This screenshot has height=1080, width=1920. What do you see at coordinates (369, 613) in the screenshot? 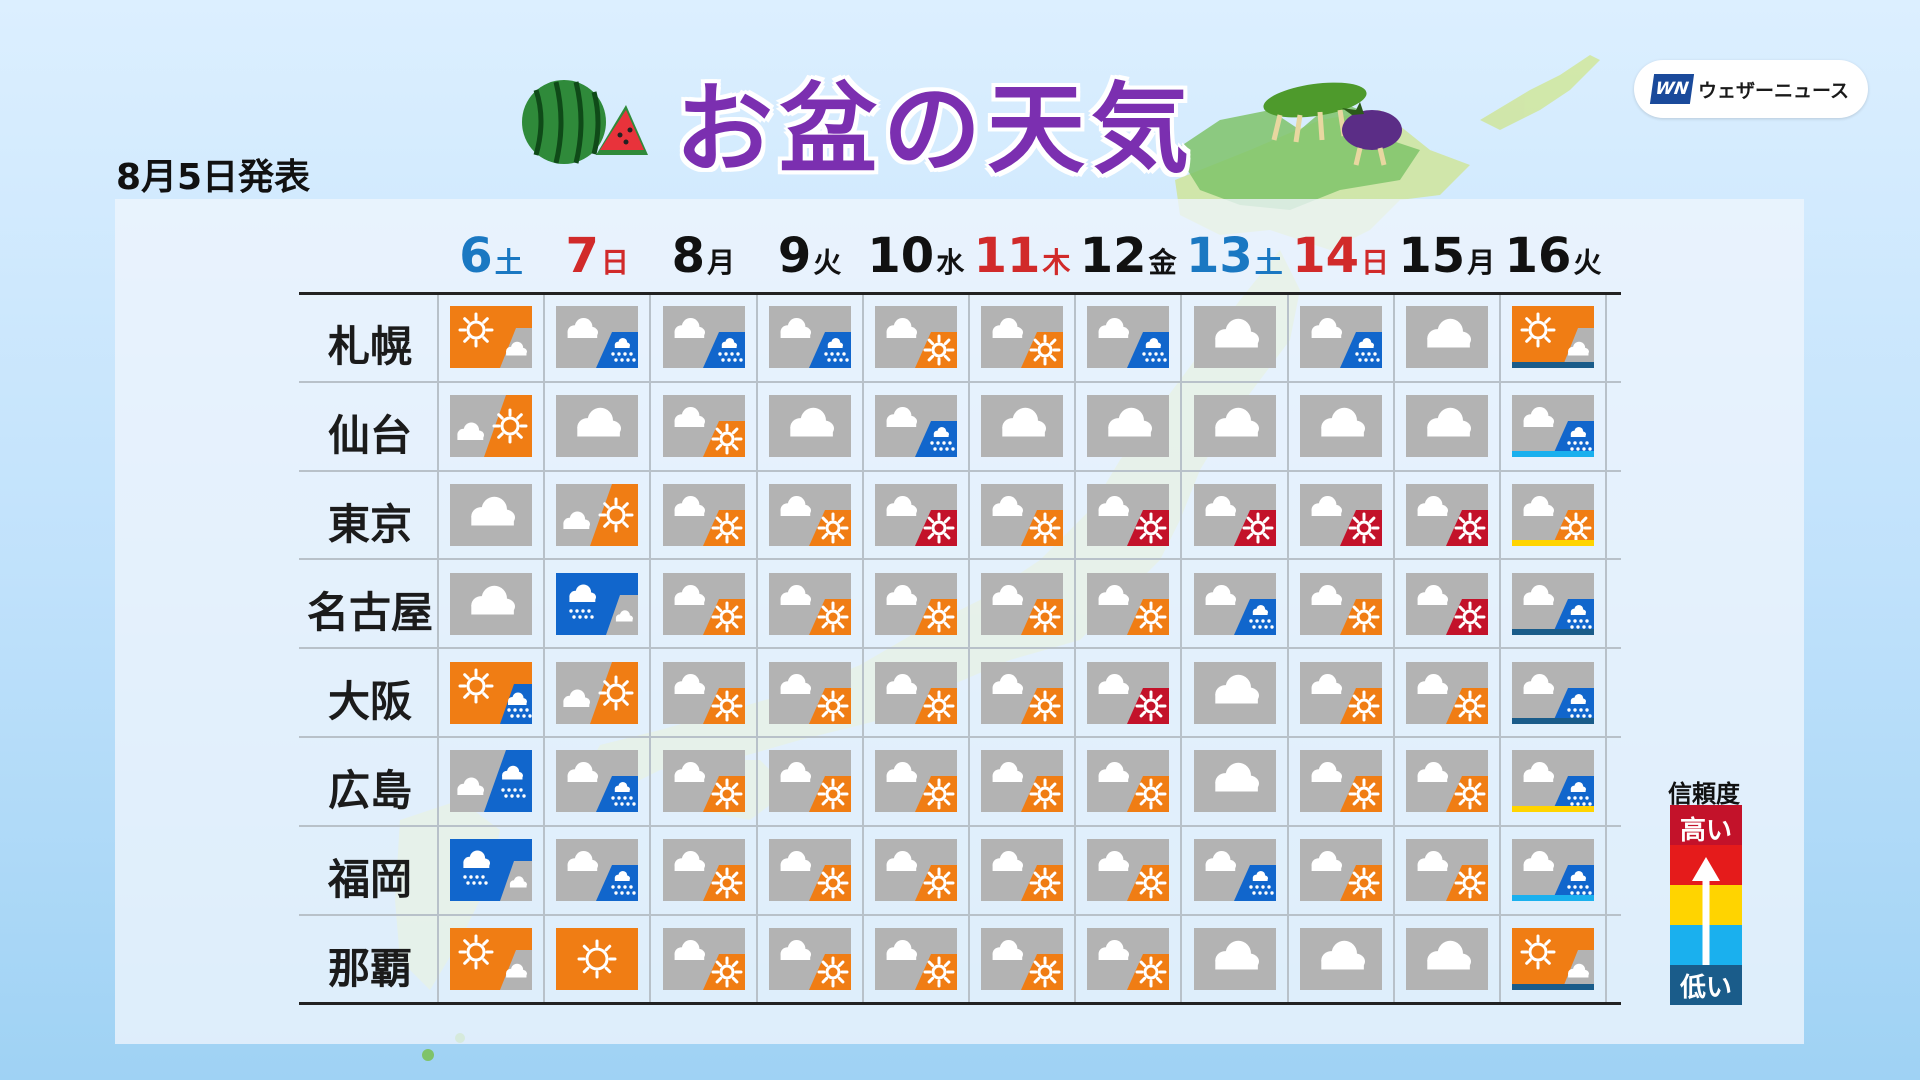
I see `city-name: 名古屋` at bounding box center [369, 613].